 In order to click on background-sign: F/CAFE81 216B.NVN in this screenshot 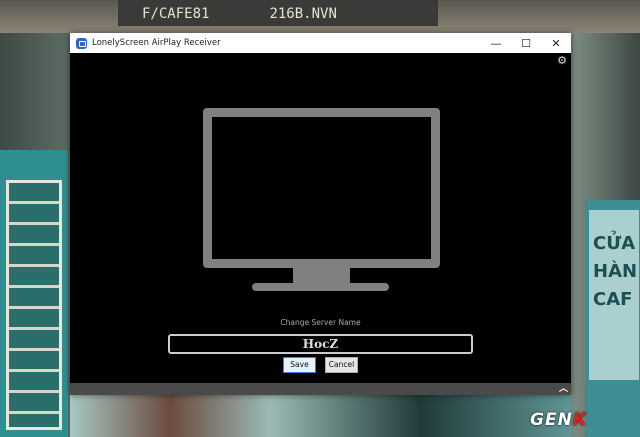, I will do `click(278, 13)`.